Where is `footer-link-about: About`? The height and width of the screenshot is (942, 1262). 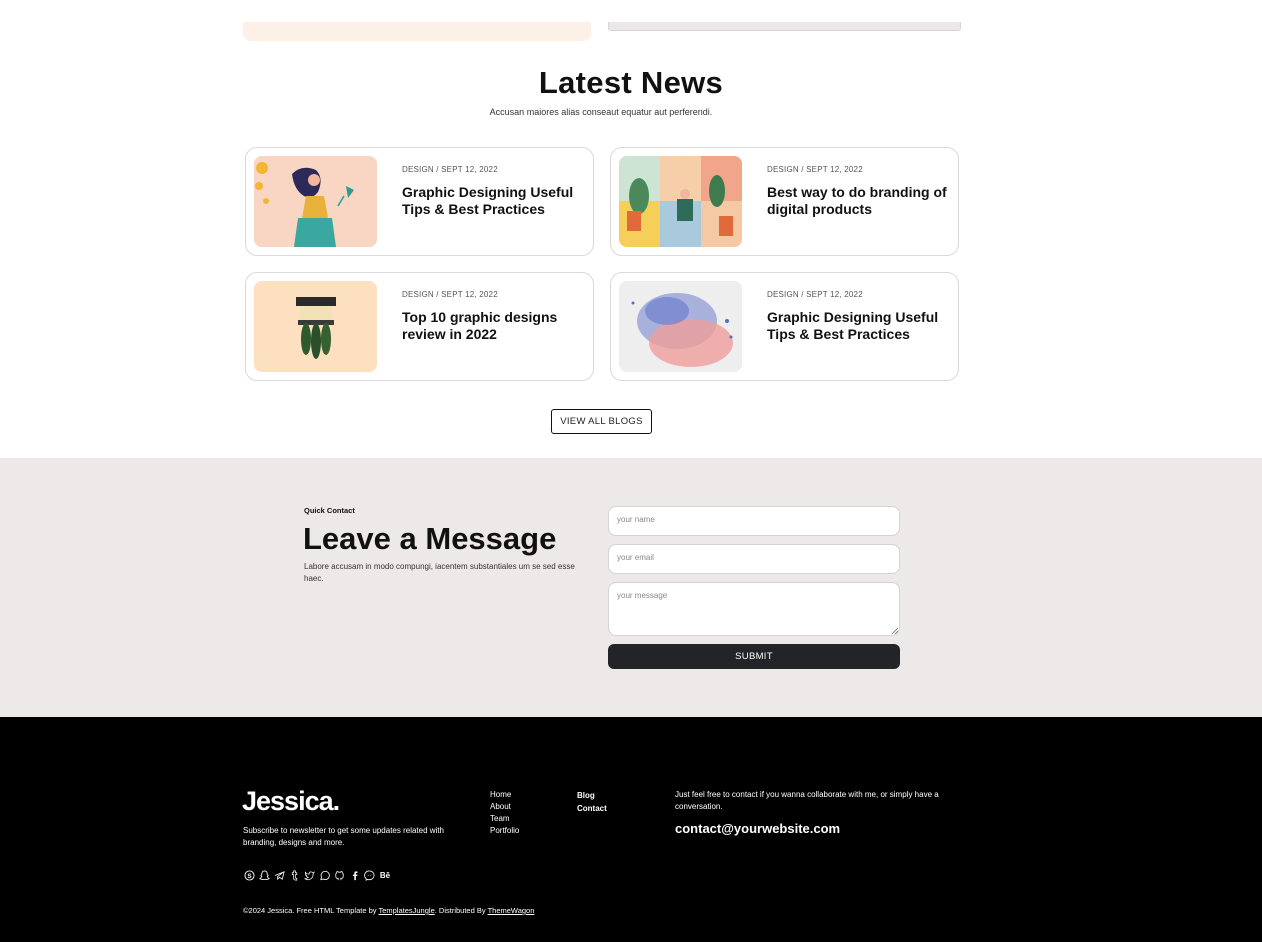 footer-link-about: About is located at coordinates (504, 807).